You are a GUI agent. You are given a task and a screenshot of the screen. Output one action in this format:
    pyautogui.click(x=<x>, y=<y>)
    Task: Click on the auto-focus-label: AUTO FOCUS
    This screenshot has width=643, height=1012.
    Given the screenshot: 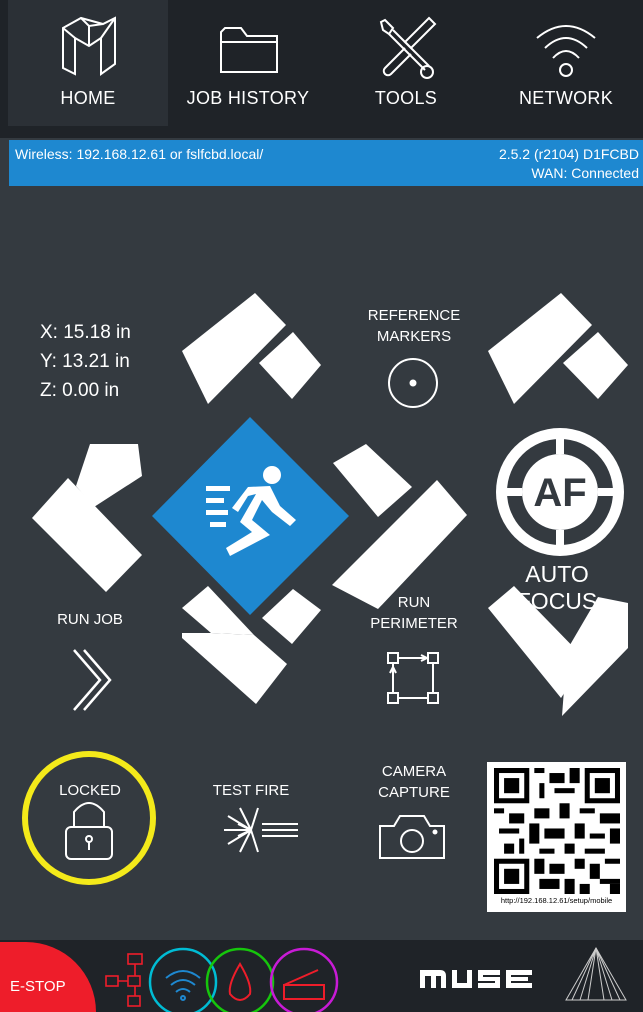 What is the action you would take?
    pyautogui.click(x=557, y=588)
    